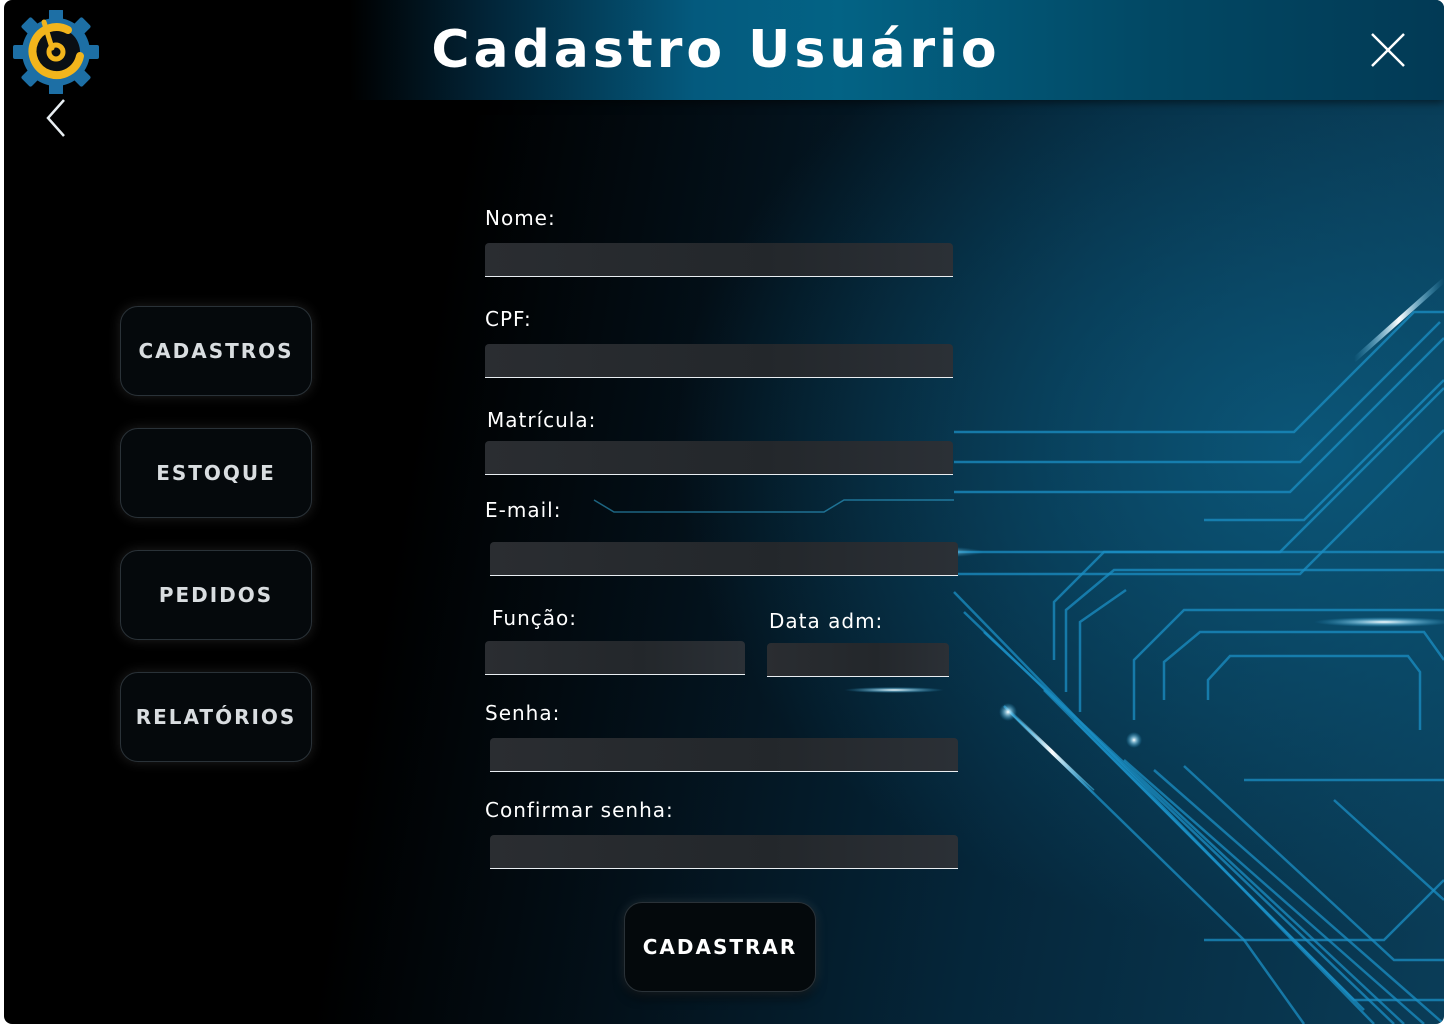  I want to click on confirmar-senha-label: Confirmar senha:, so click(579, 810).